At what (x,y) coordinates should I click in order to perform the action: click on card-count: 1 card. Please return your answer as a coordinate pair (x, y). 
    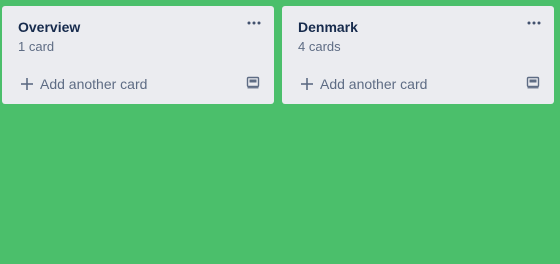
    Looking at the image, I should click on (36, 46).